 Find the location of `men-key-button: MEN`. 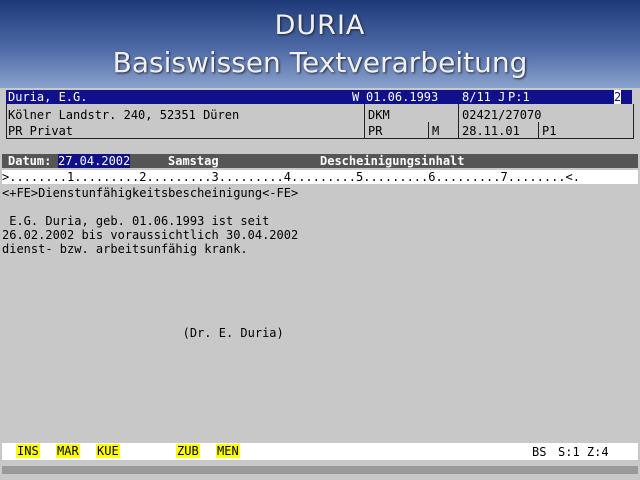

men-key-button: MEN is located at coordinates (228, 451).